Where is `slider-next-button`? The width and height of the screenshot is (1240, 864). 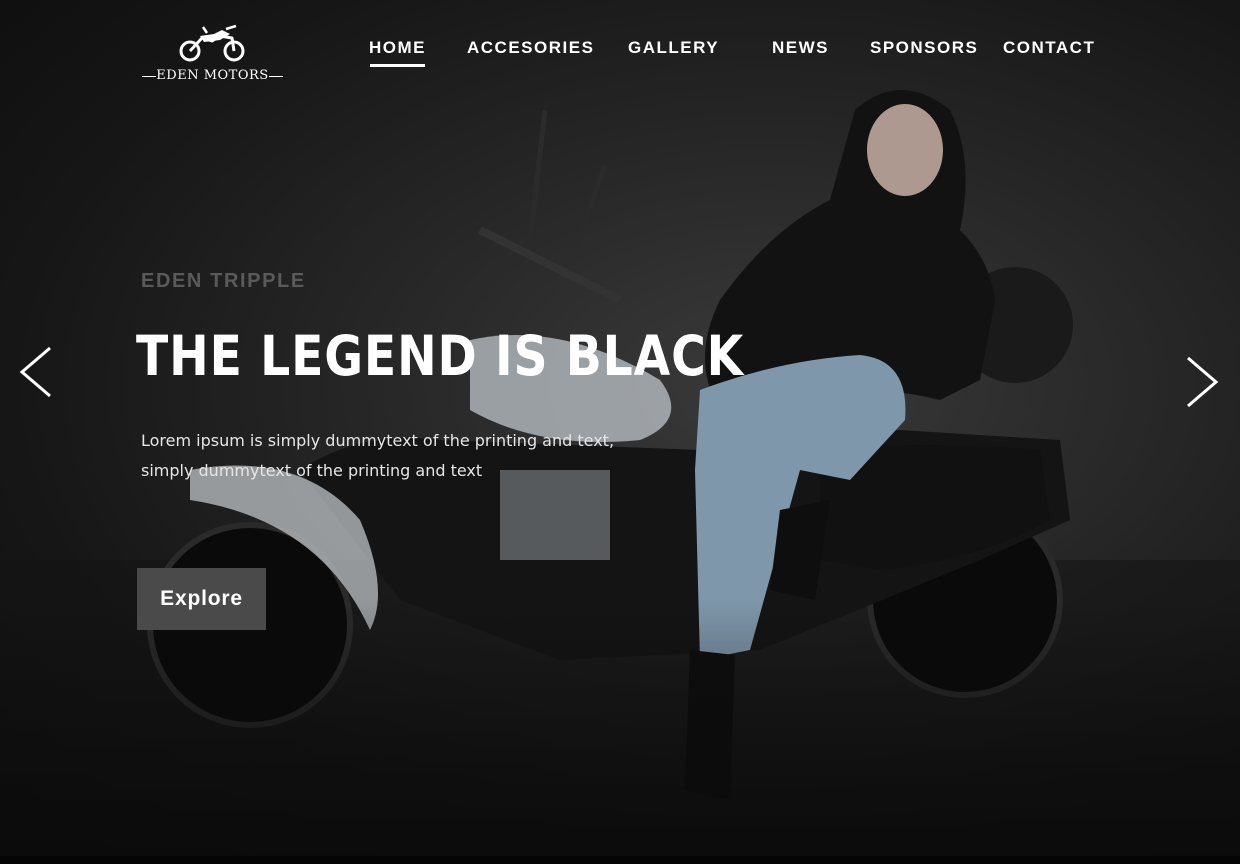
slider-next-button is located at coordinates (1202, 382).